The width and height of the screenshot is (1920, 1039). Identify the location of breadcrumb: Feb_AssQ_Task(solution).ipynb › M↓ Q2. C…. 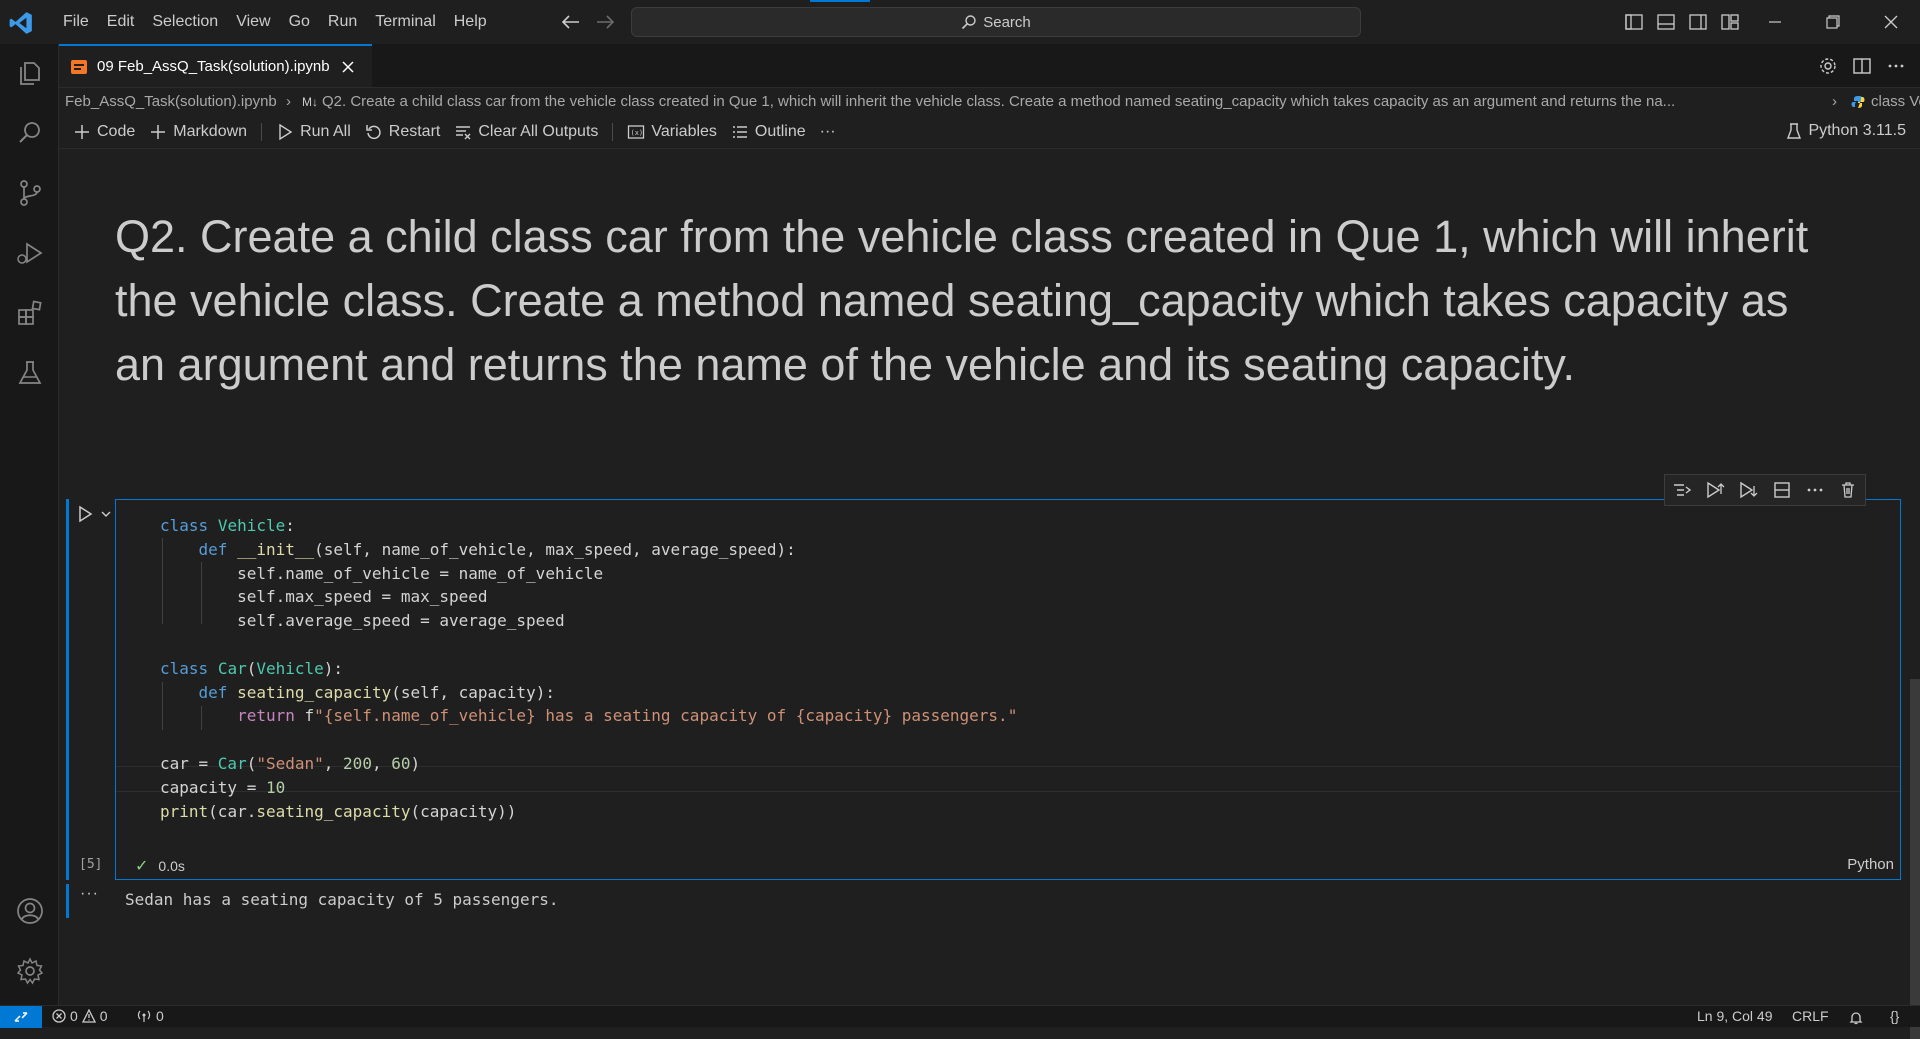
(989, 102).